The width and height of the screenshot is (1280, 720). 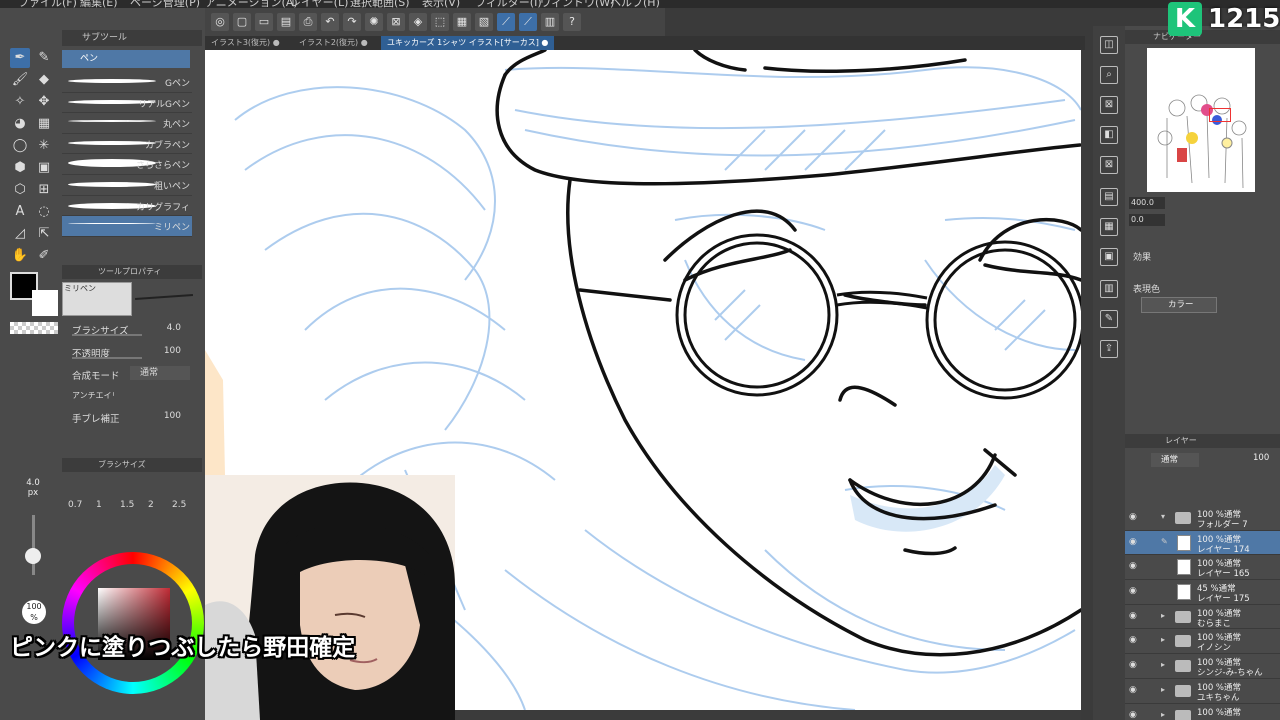 What do you see at coordinates (1179, 305) in the screenshot?
I see `expression-color-select: カラー` at bounding box center [1179, 305].